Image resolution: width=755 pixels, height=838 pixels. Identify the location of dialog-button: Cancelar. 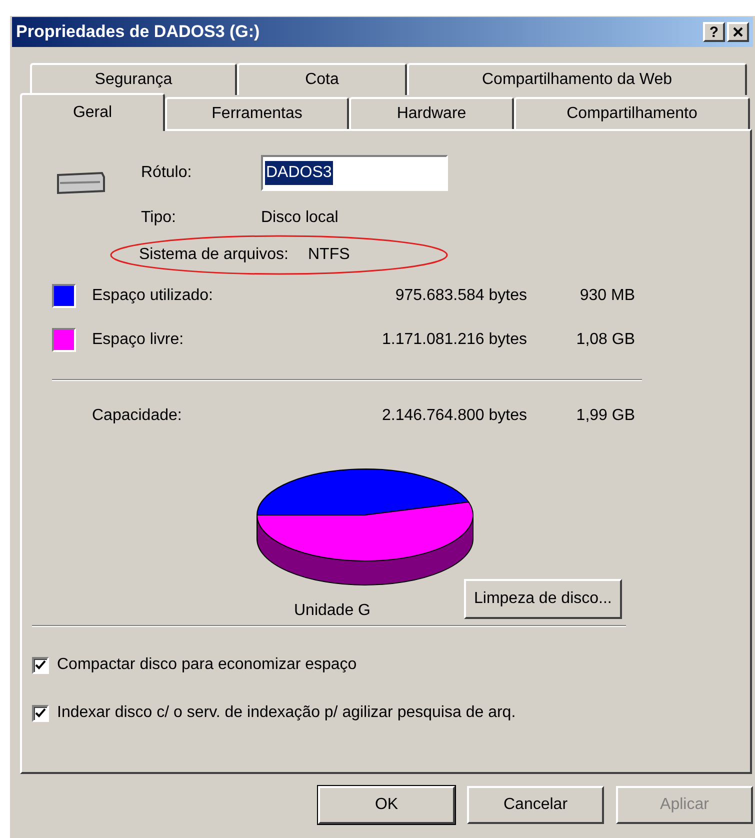
(535, 805).